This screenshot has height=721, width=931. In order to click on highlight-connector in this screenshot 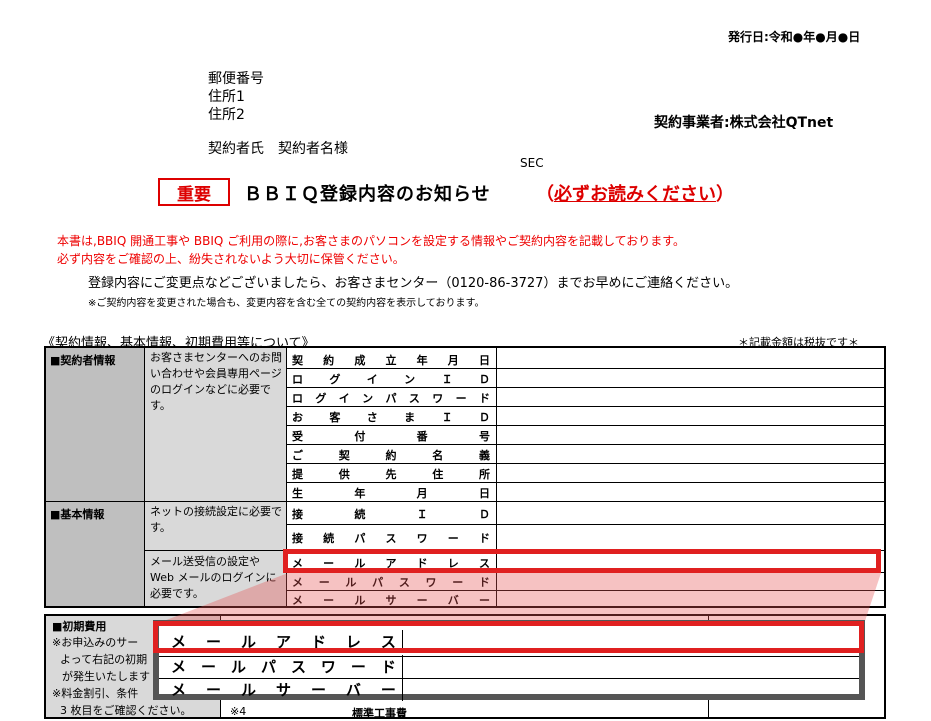, I will do `click(518, 598)`.